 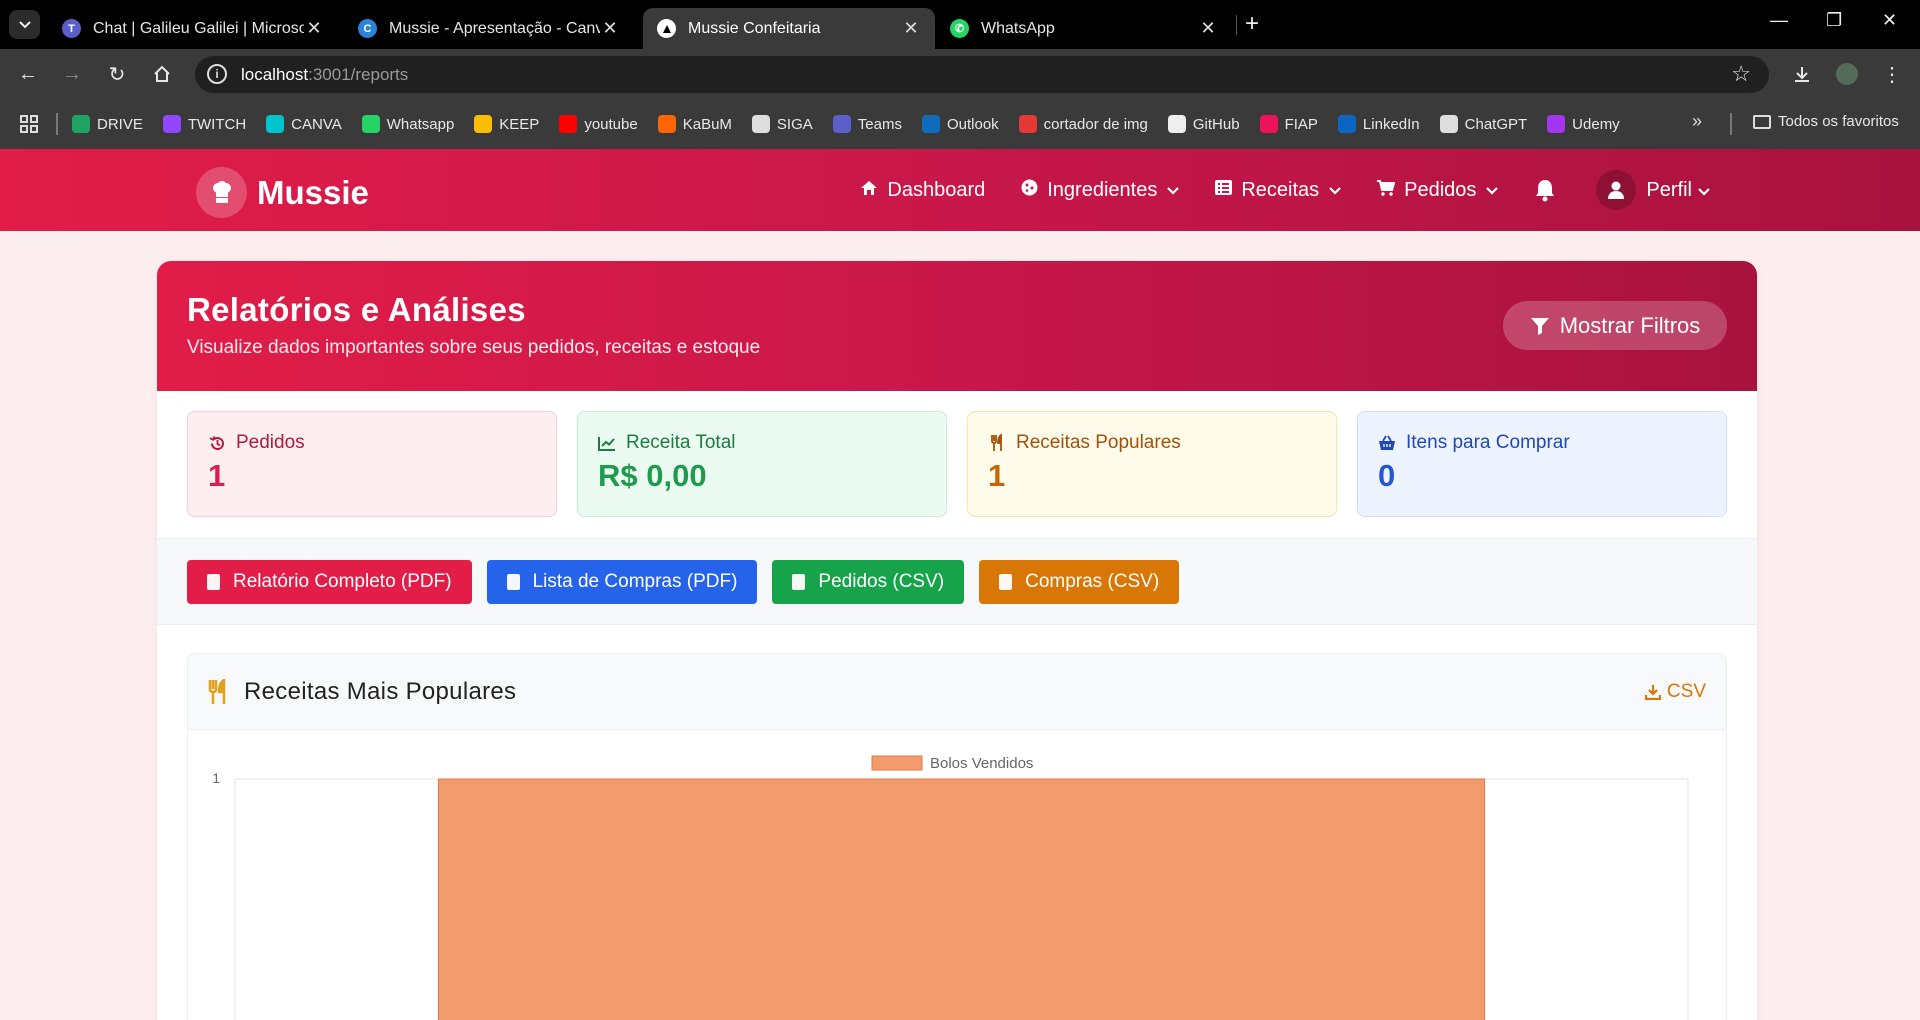 I want to click on nav-ingredientes: Ingredientes, so click(x=1100, y=190).